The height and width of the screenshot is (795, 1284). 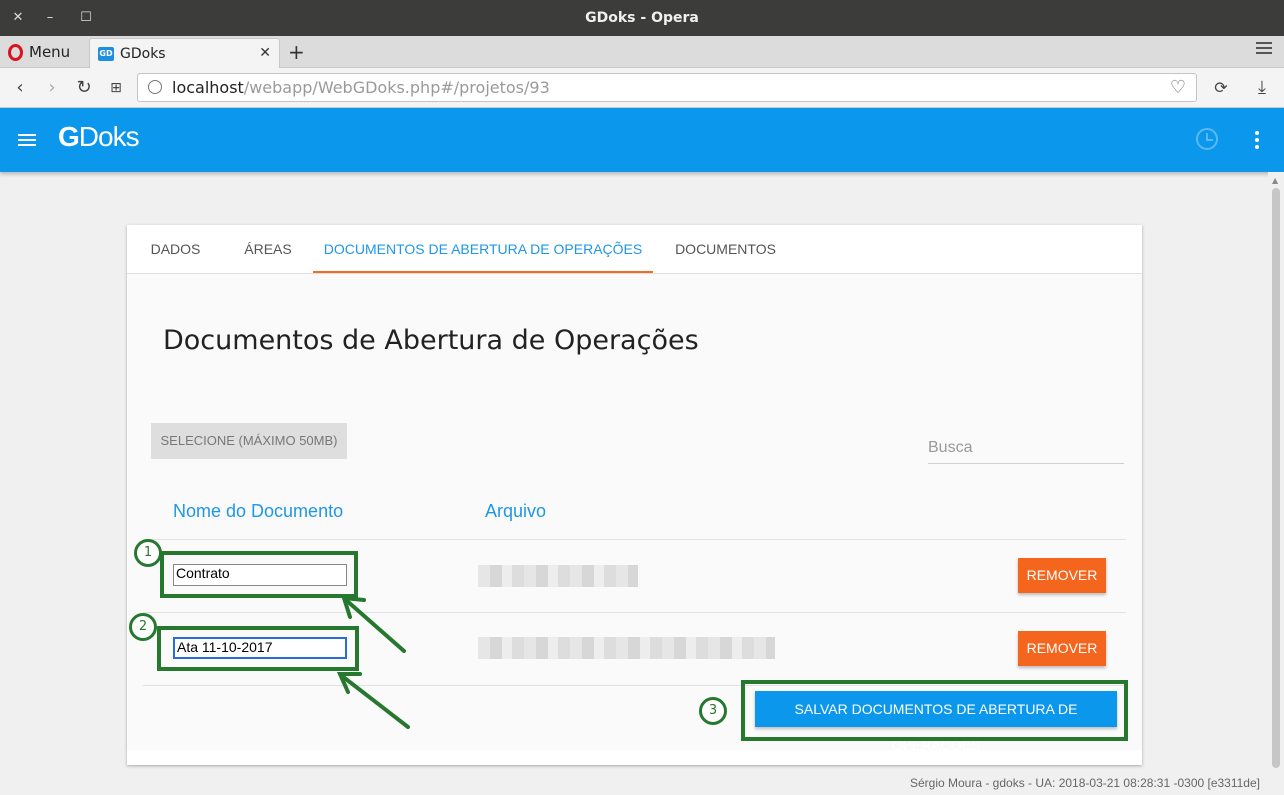 I want to click on browser-tab-title: GDoks, so click(x=143, y=53).